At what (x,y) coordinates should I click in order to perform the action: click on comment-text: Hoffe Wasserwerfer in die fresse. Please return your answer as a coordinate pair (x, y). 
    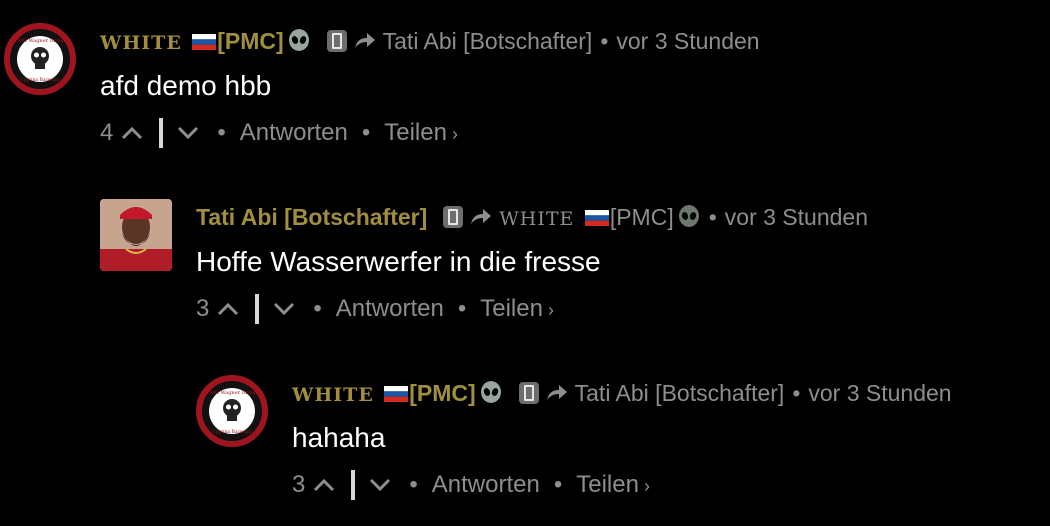
    Looking at the image, I should click on (398, 261).